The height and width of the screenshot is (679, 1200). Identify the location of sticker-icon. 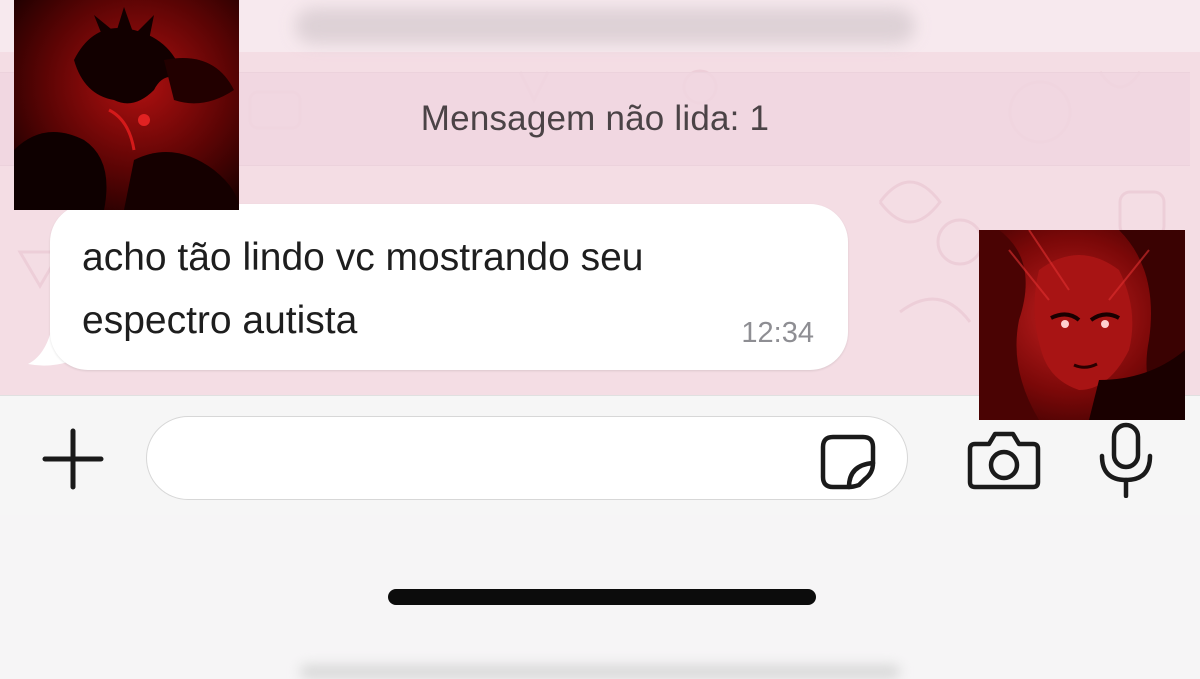
(848, 462).